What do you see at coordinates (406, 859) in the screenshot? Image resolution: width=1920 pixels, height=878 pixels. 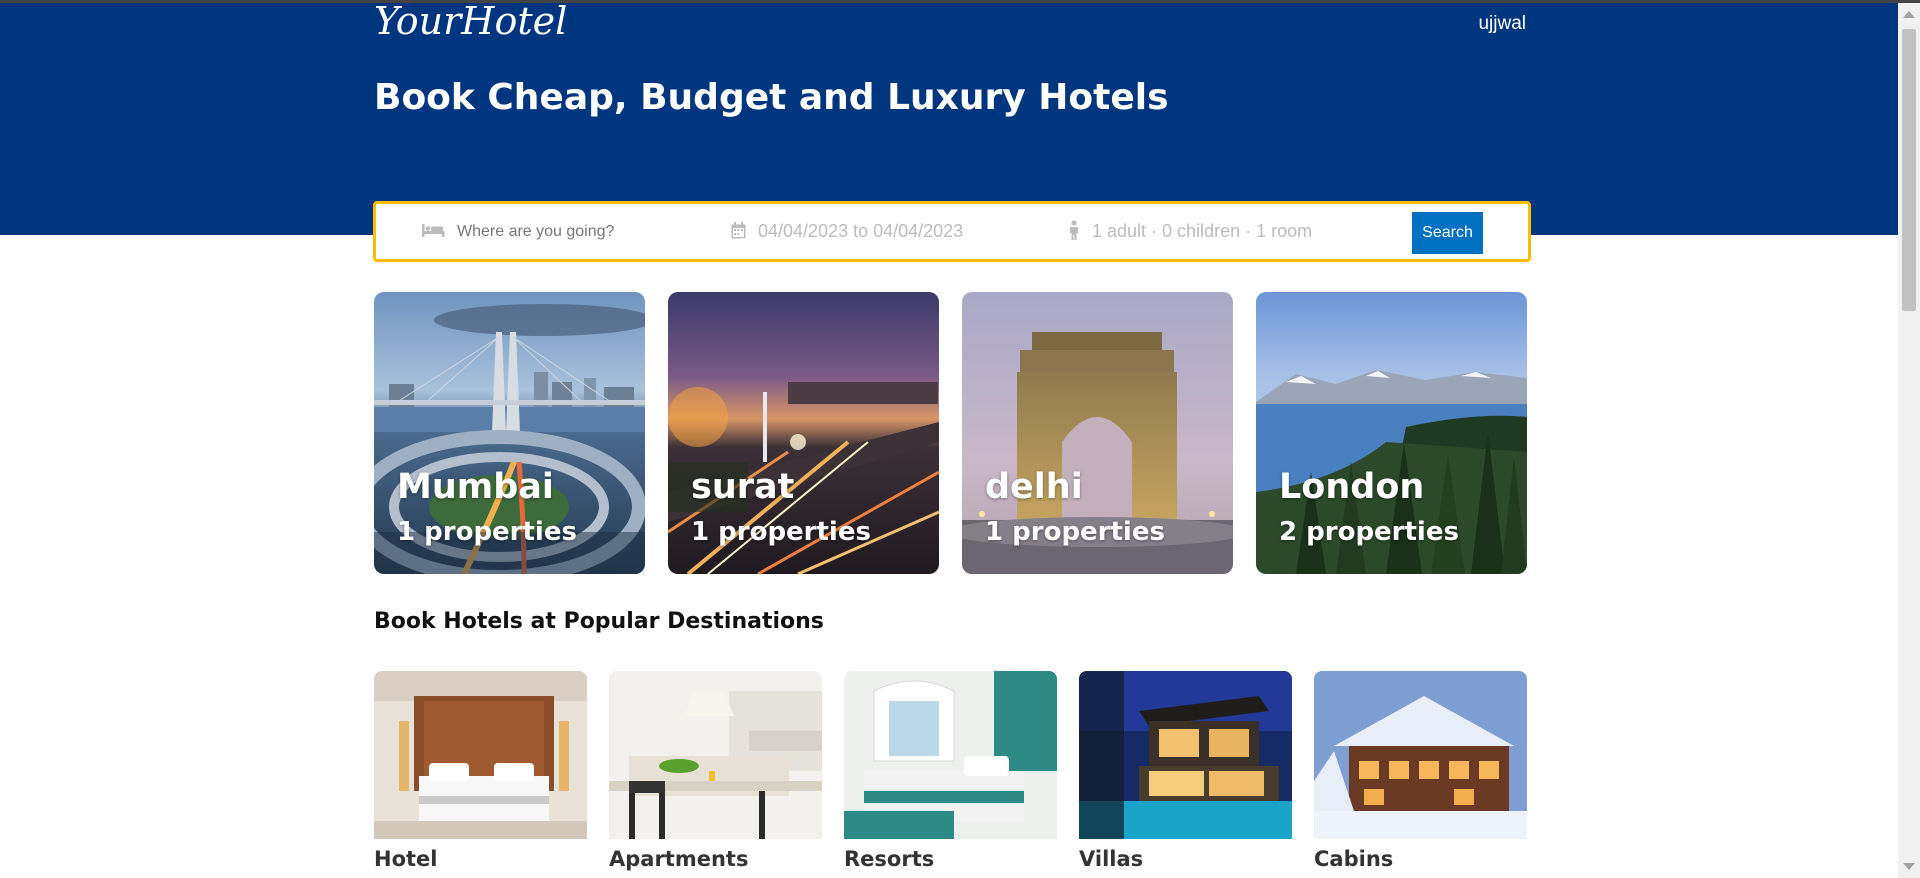 I see `property-type-label: Hotel` at bounding box center [406, 859].